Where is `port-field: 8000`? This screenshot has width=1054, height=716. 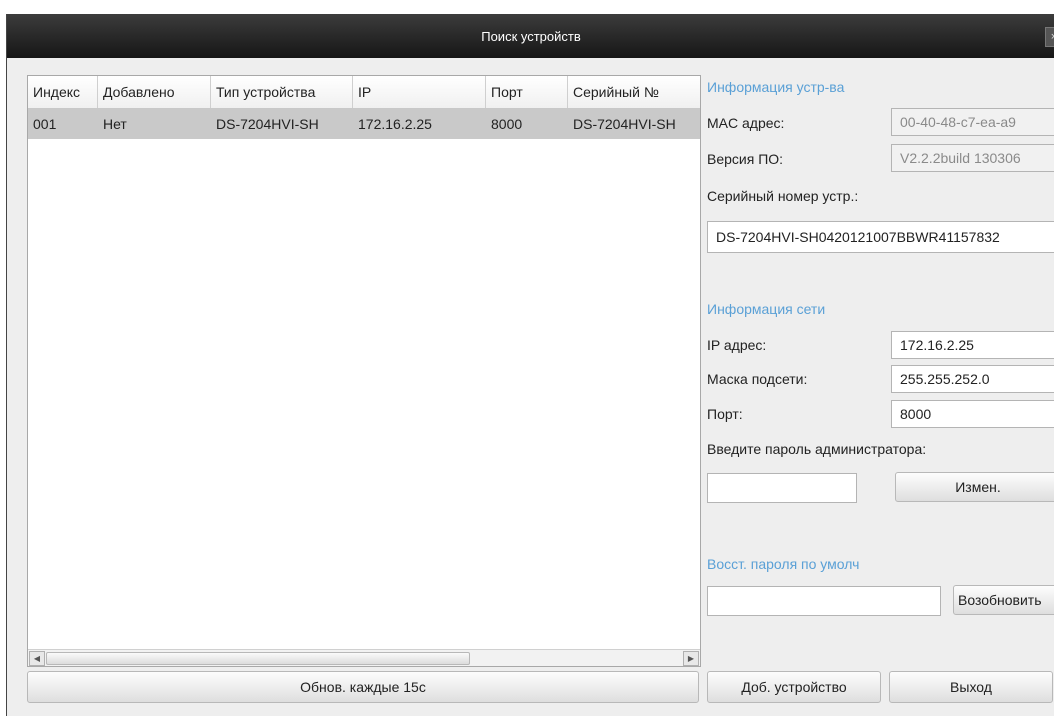
port-field: 8000 is located at coordinates (972, 414).